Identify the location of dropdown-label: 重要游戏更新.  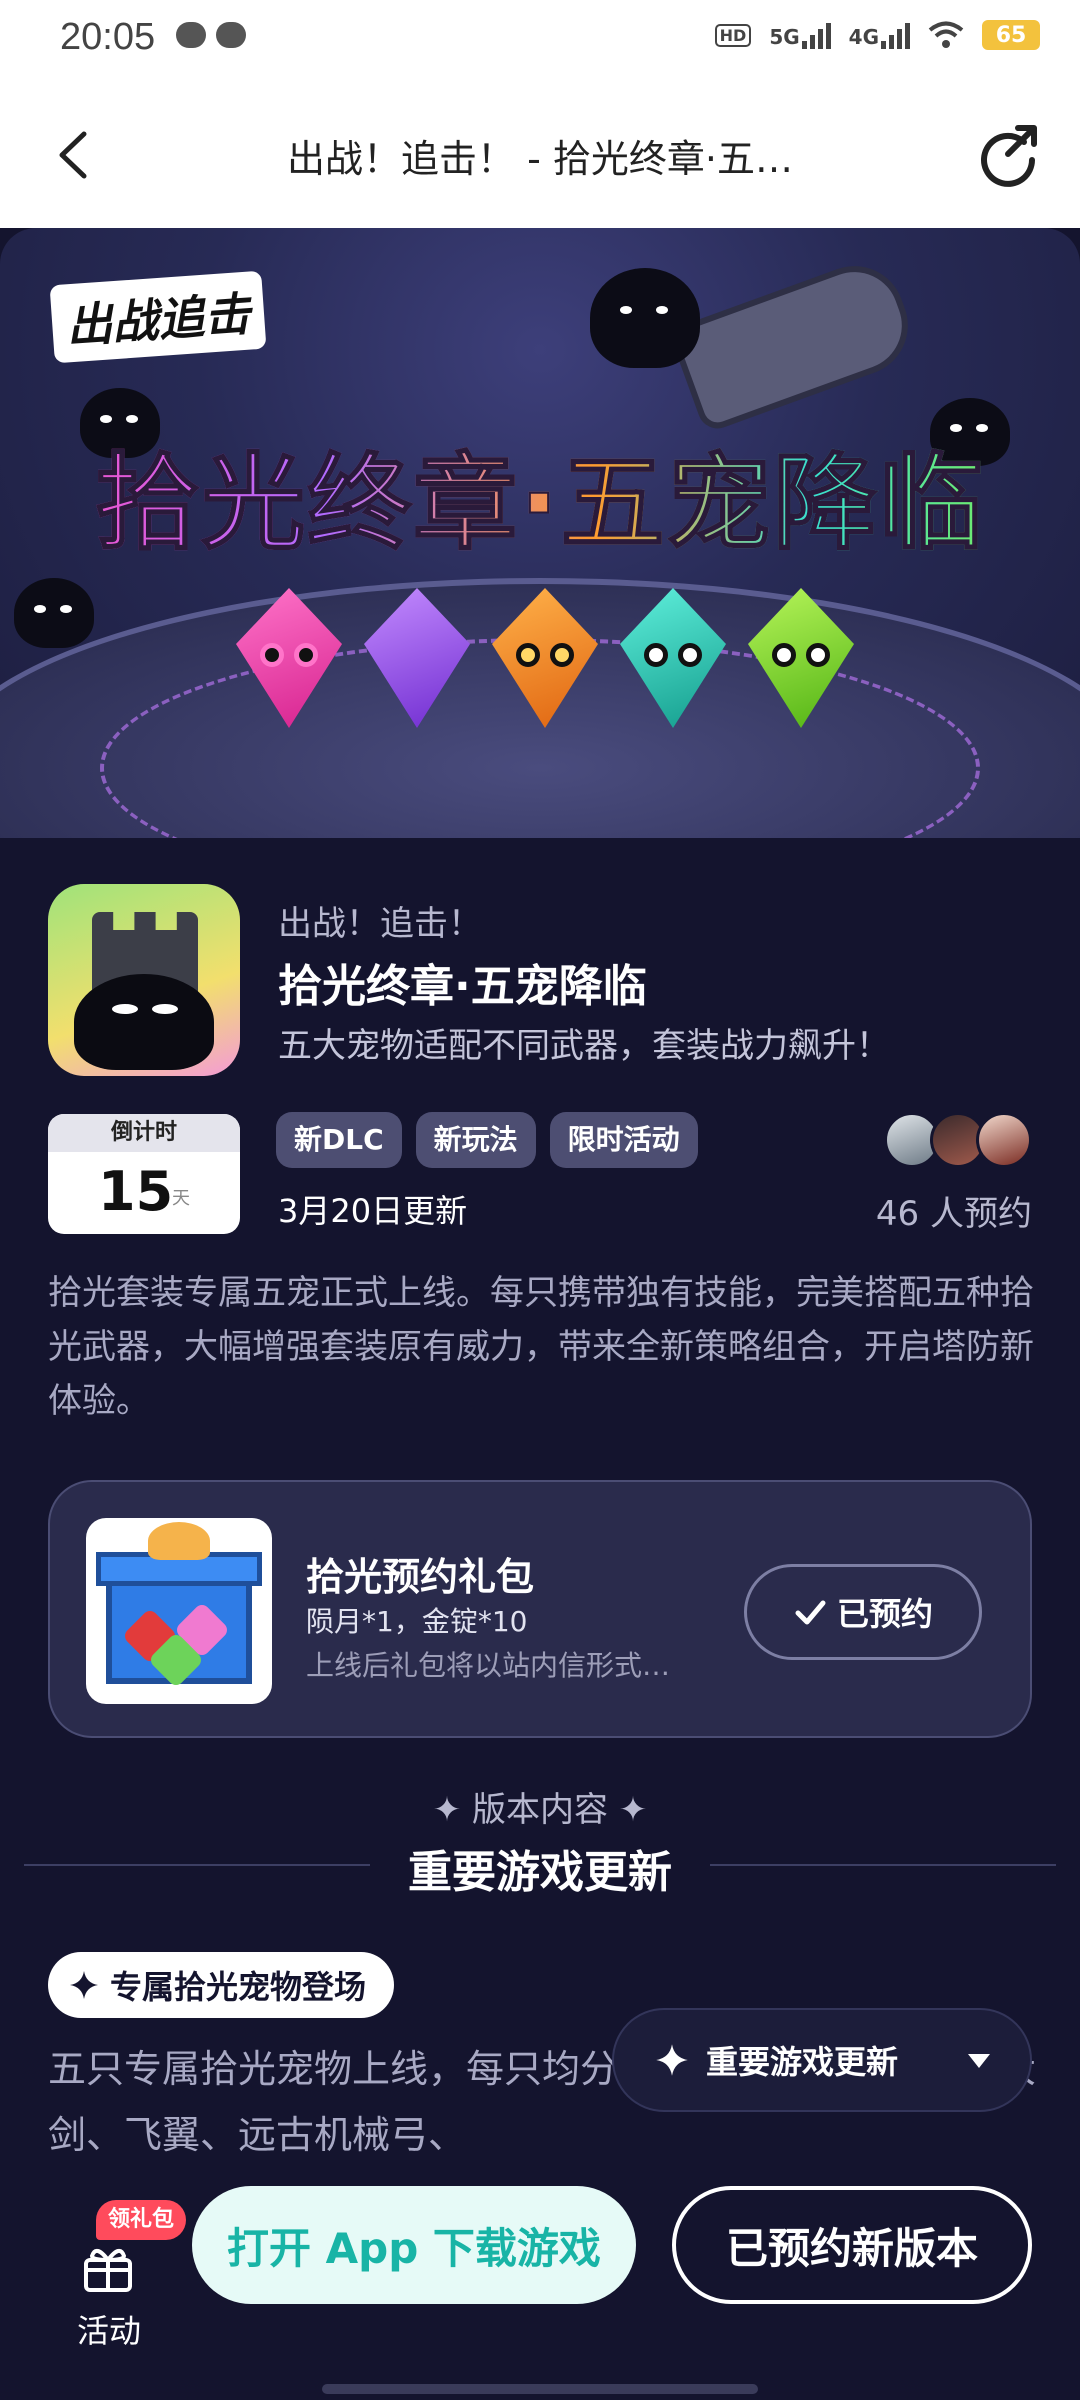
(802, 2062).